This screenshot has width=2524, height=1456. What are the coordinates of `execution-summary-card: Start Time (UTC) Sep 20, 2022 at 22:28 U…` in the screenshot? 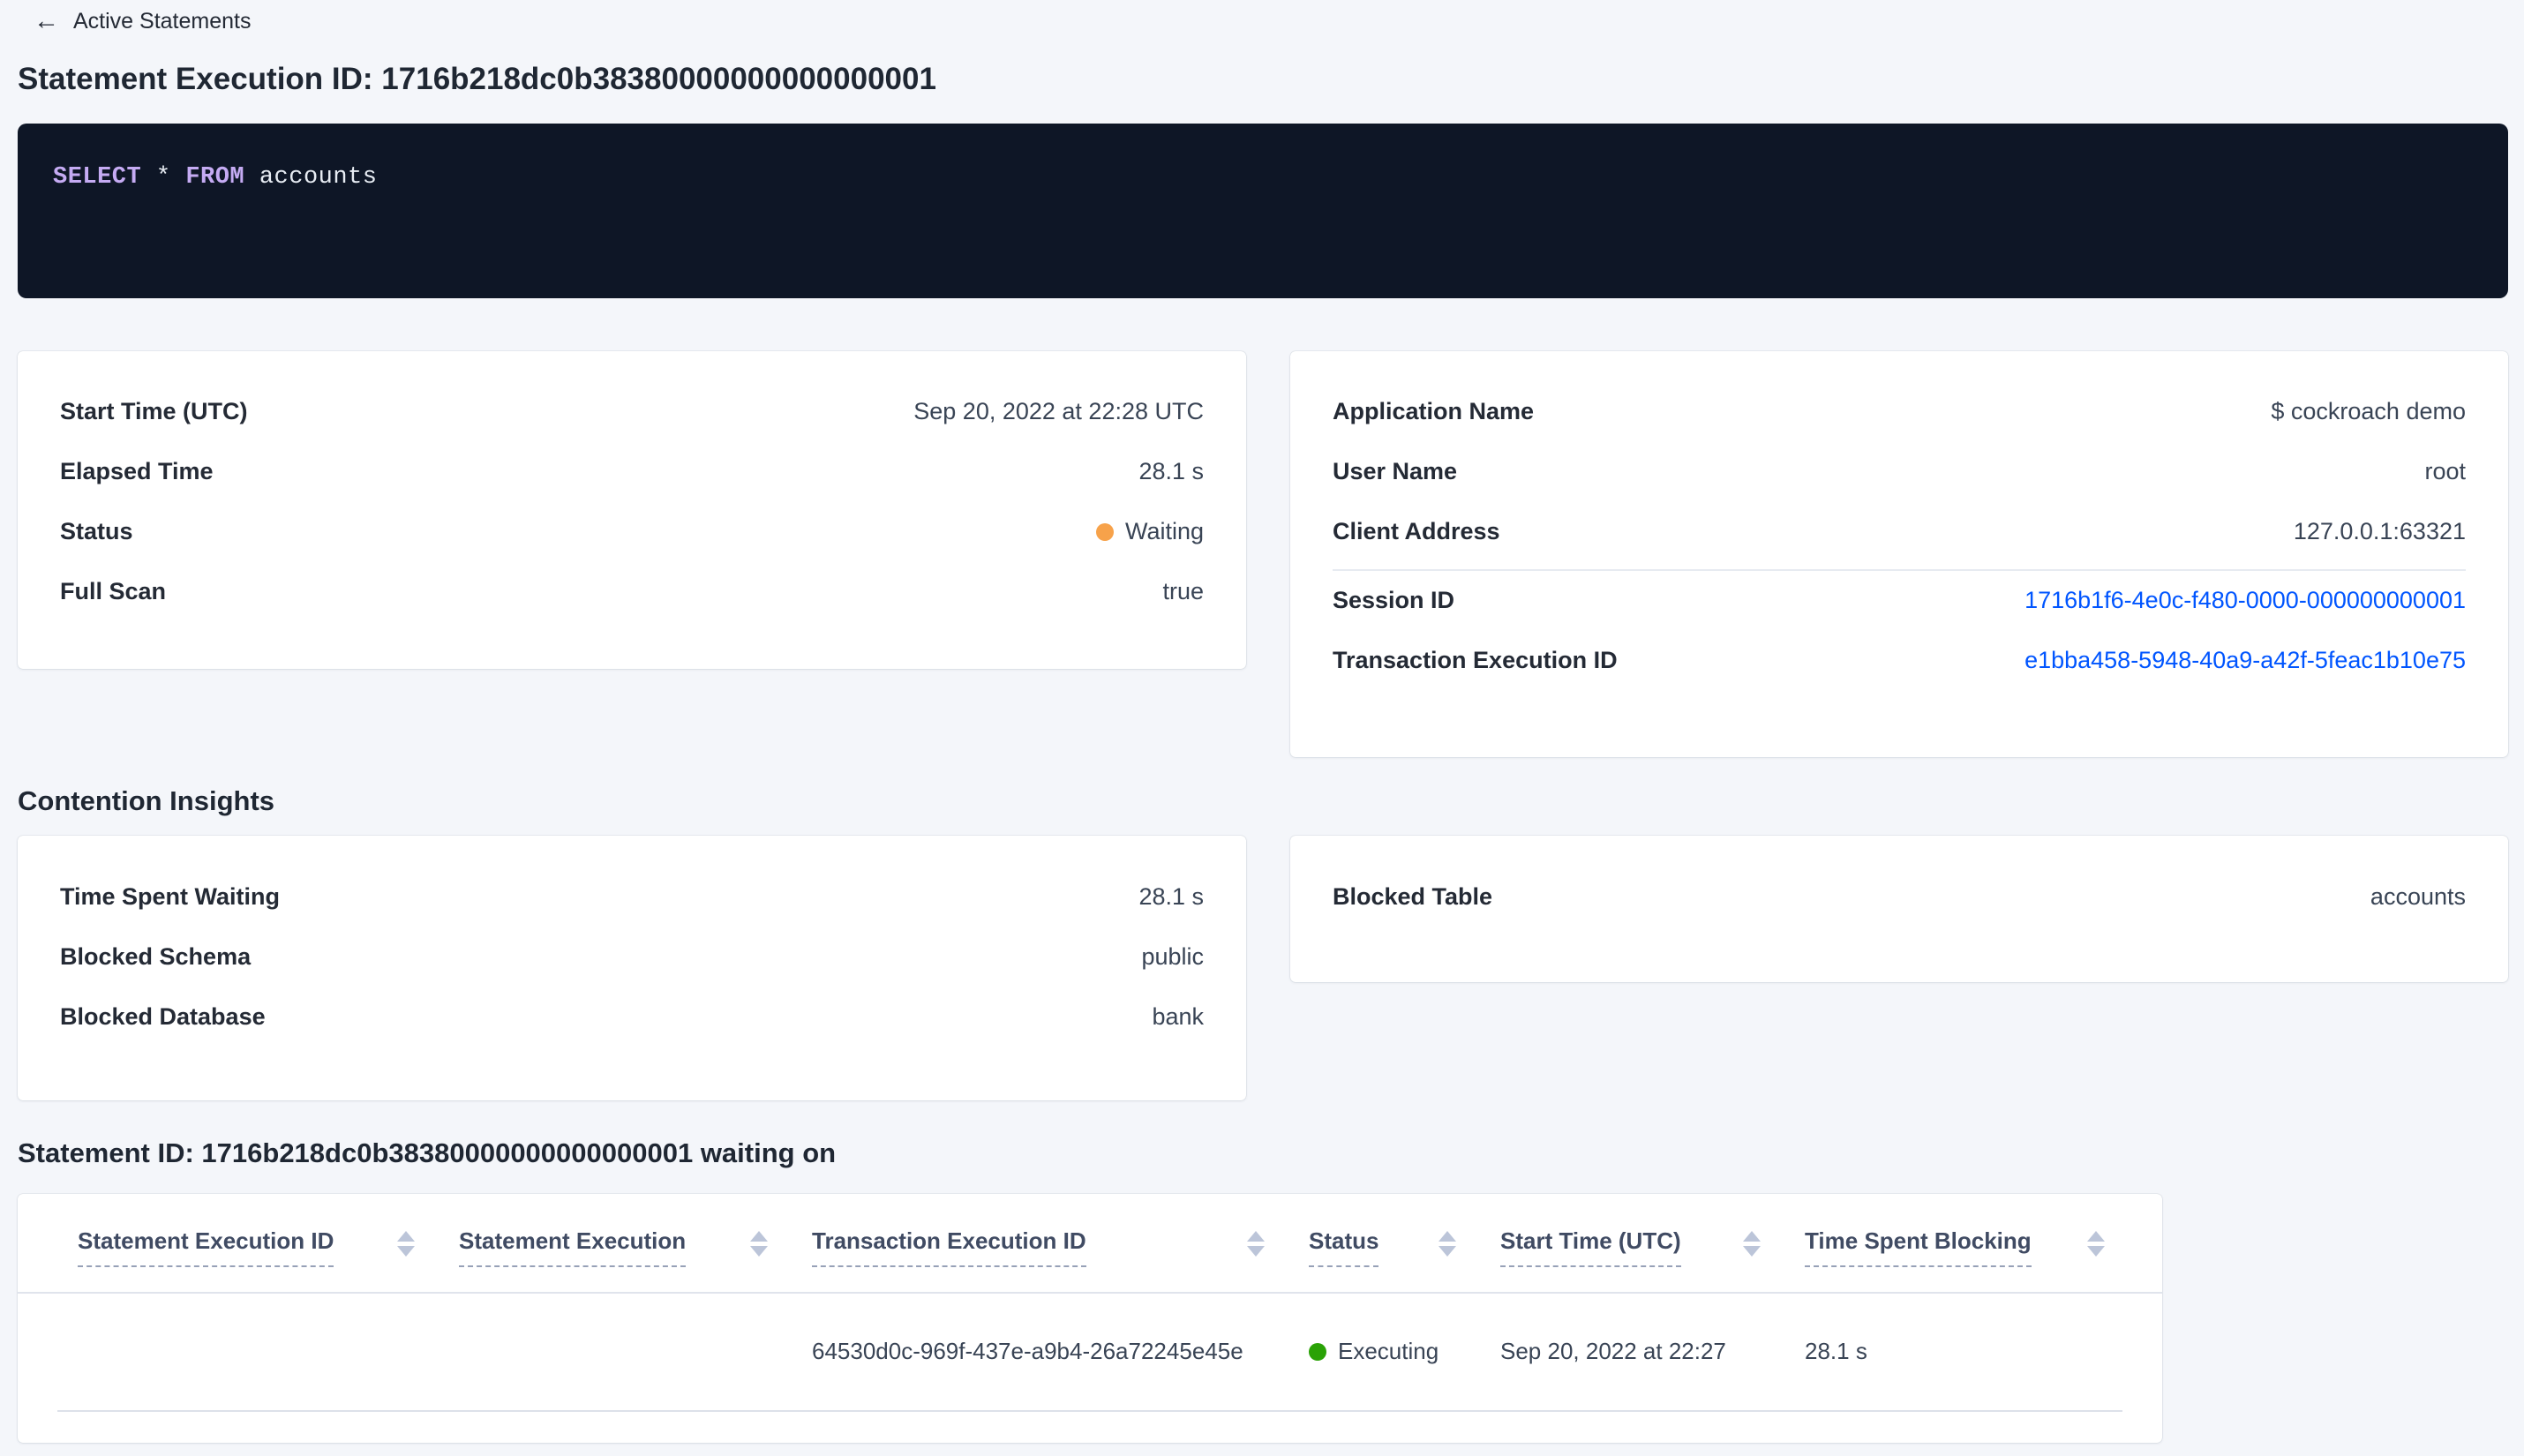 It's located at (632, 509).